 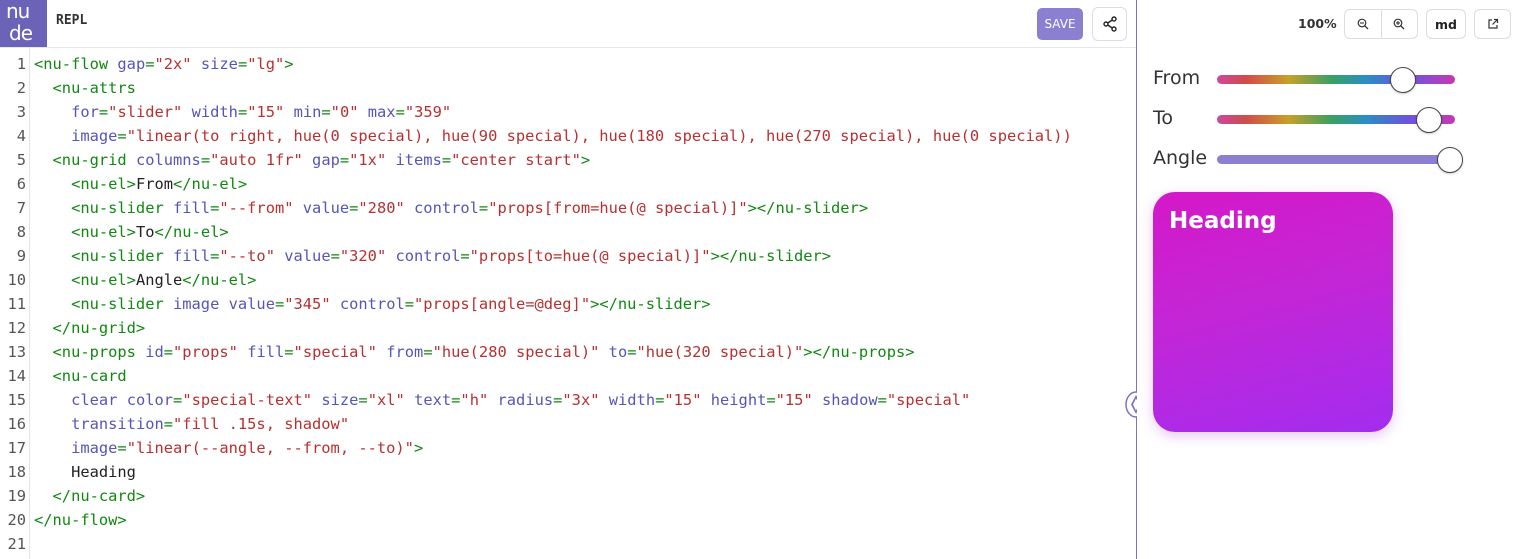 I want to click on code-token: text, so click(x=433, y=400).